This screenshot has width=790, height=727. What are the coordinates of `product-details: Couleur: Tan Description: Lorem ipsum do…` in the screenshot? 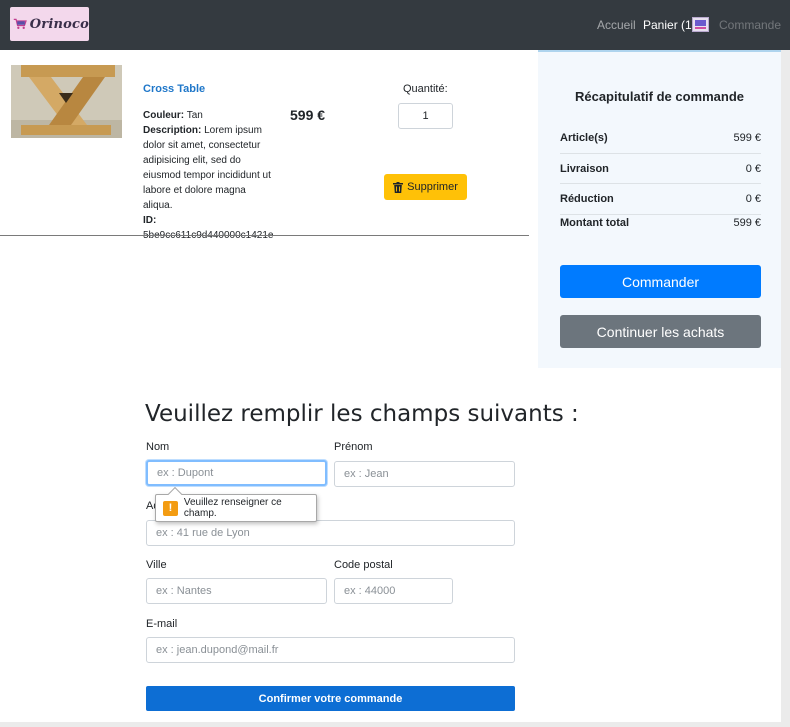 It's located at (209, 175).